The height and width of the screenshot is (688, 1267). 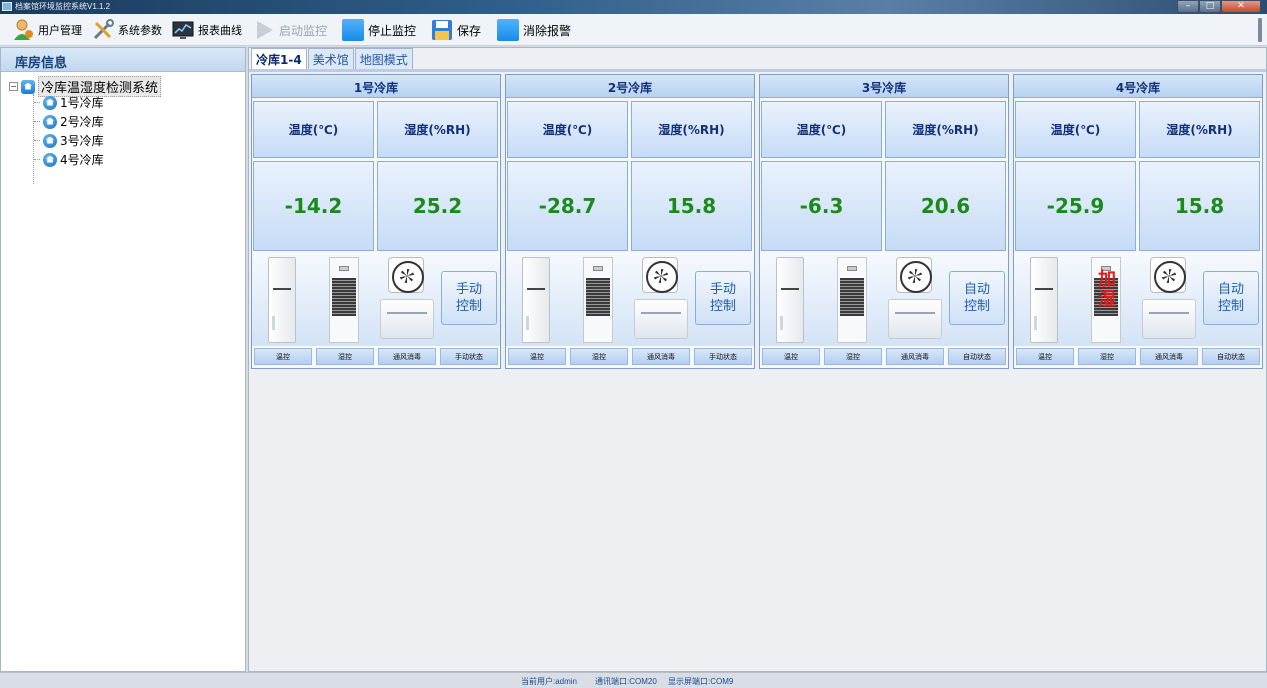 I want to click on user-icon, so click(x=23, y=30).